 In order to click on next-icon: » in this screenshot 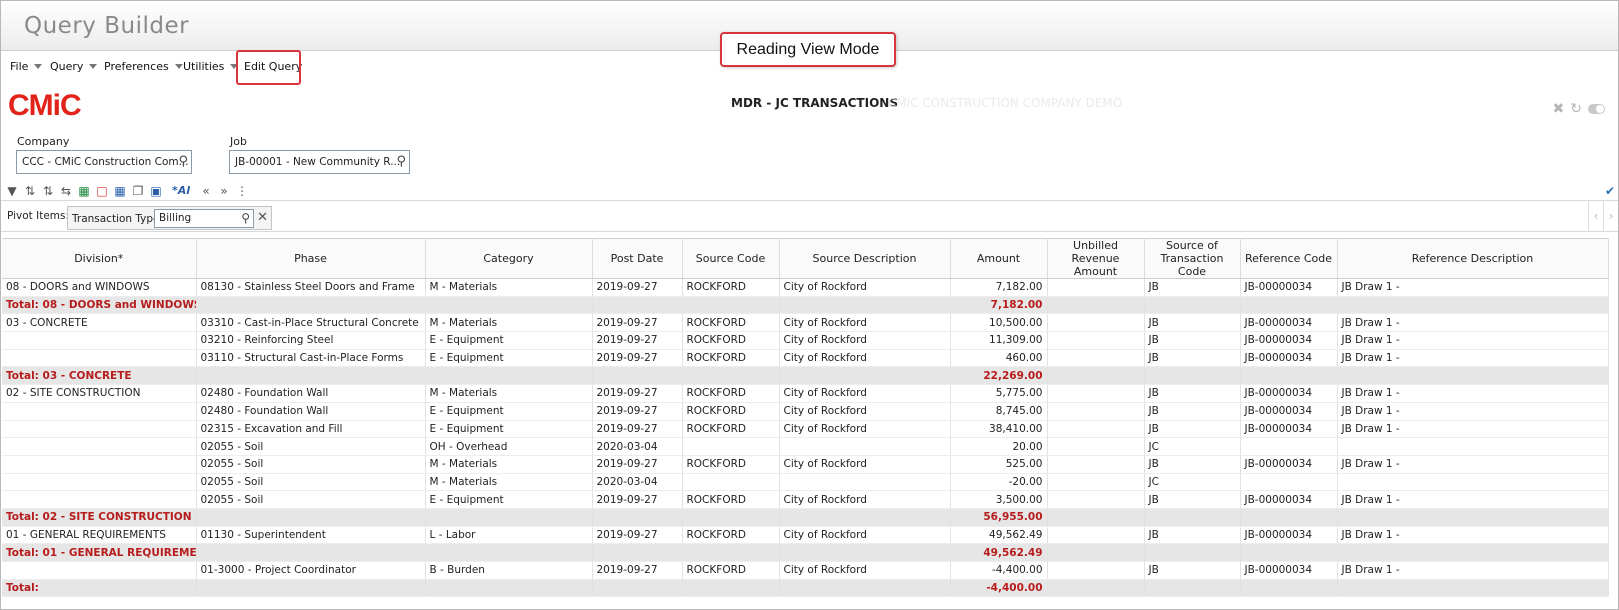, I will do `click(224, 191)`.